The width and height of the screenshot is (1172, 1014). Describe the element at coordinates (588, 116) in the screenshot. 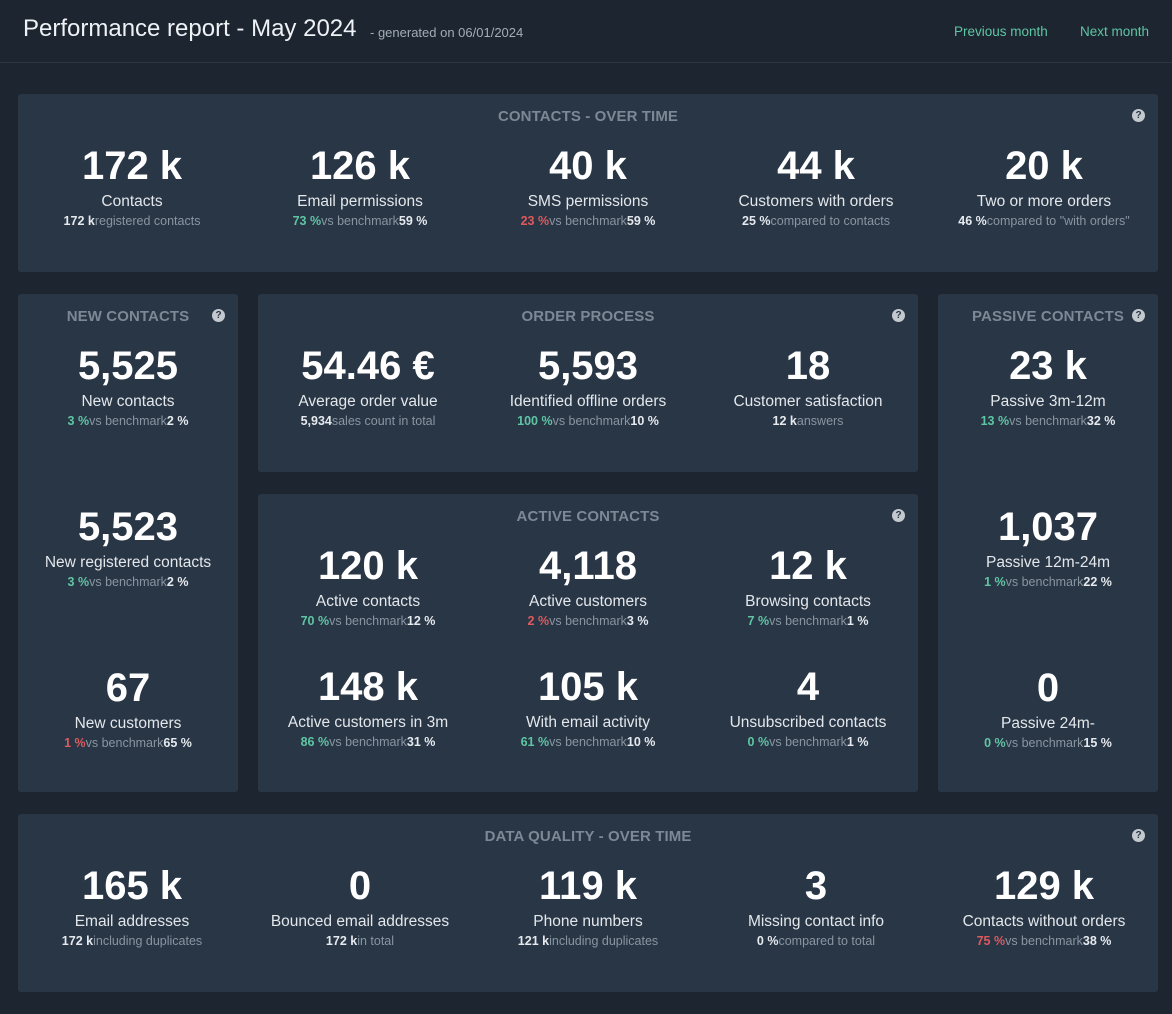

I see `card-title: CONTACTS - OVER TIME` at that location.